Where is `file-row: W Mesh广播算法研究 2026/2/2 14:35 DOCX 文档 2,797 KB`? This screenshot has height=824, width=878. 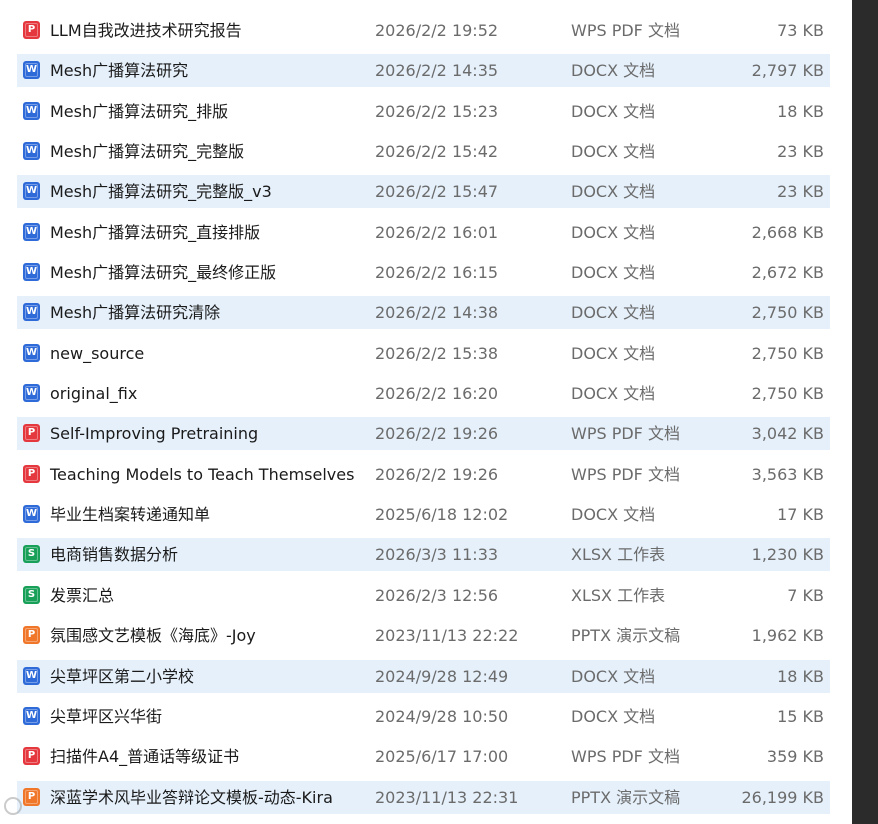
file-row: W Mesh广播算法研究 2026/2/2 14:35 DOCX 文档 2,797 KB is located at coordinates (423, 71).